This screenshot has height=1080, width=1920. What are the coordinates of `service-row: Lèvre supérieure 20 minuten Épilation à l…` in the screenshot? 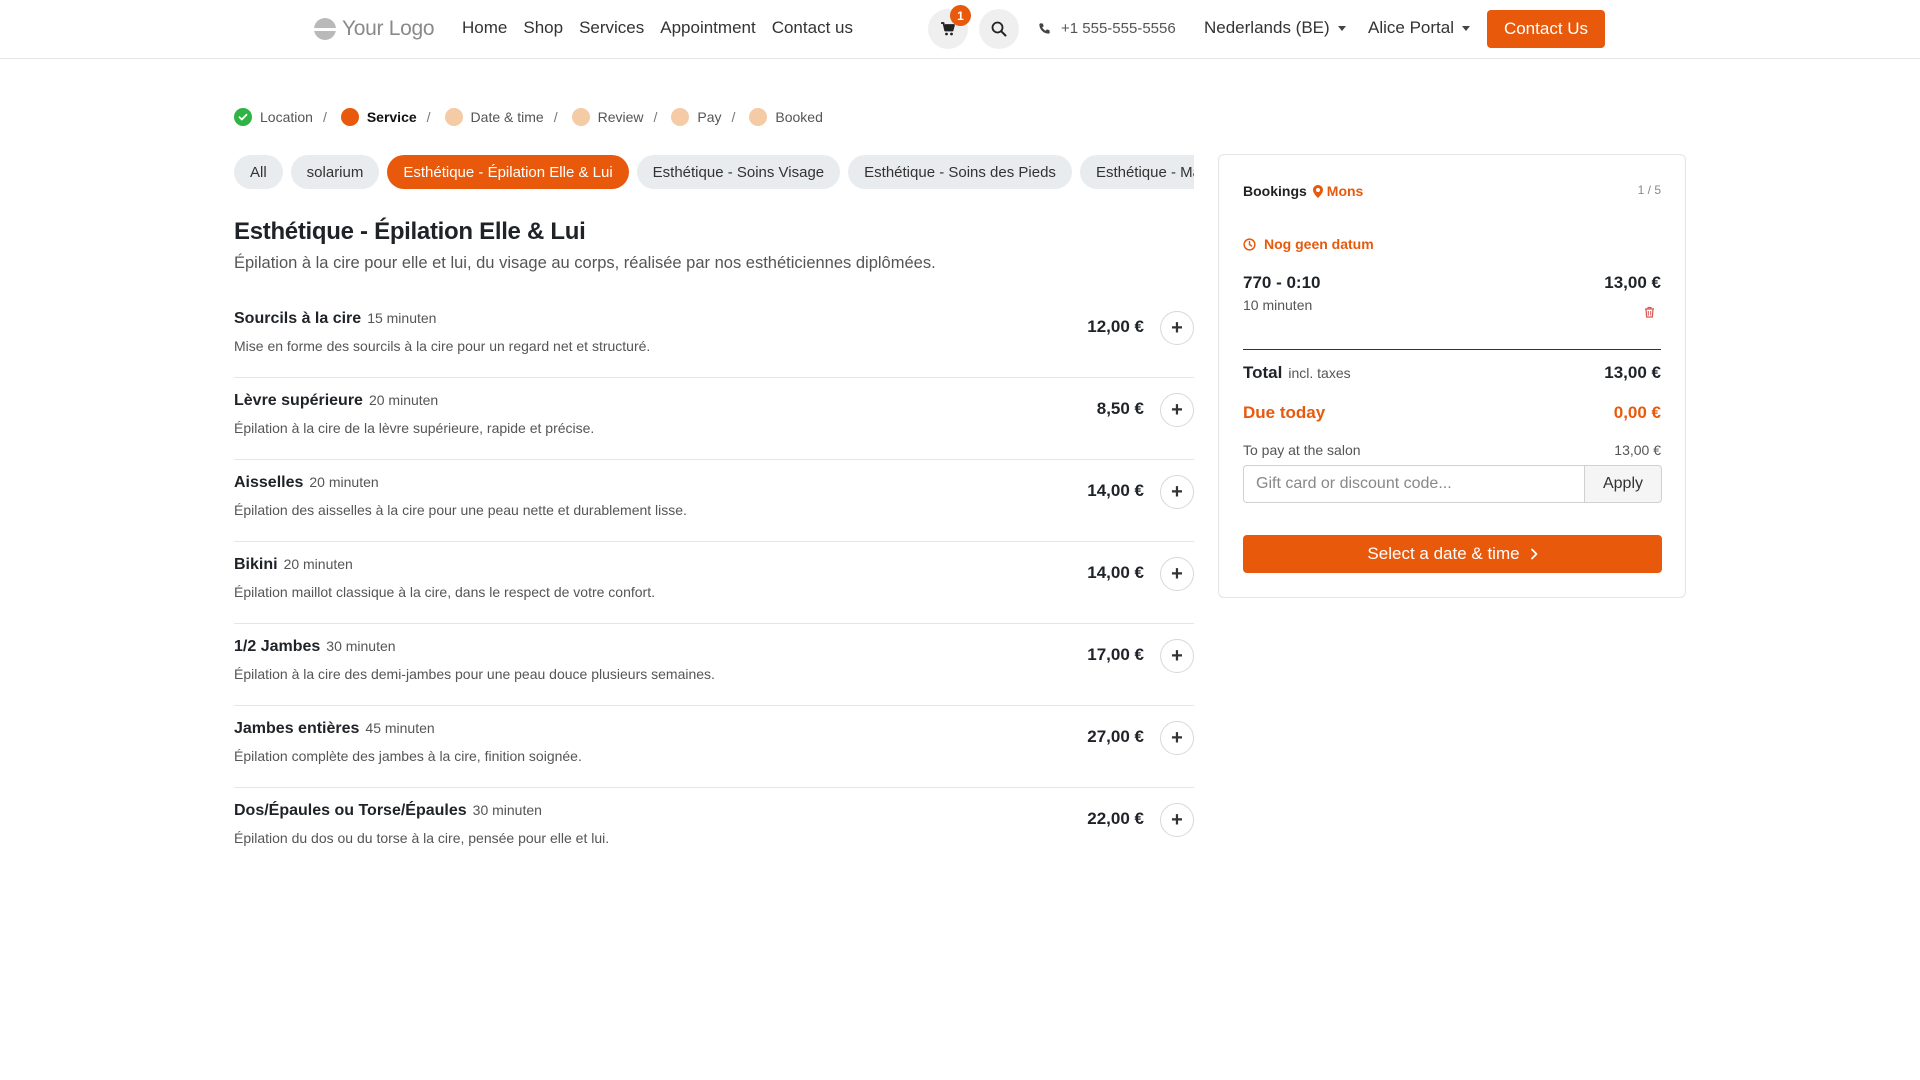 It's located at (714, 419).